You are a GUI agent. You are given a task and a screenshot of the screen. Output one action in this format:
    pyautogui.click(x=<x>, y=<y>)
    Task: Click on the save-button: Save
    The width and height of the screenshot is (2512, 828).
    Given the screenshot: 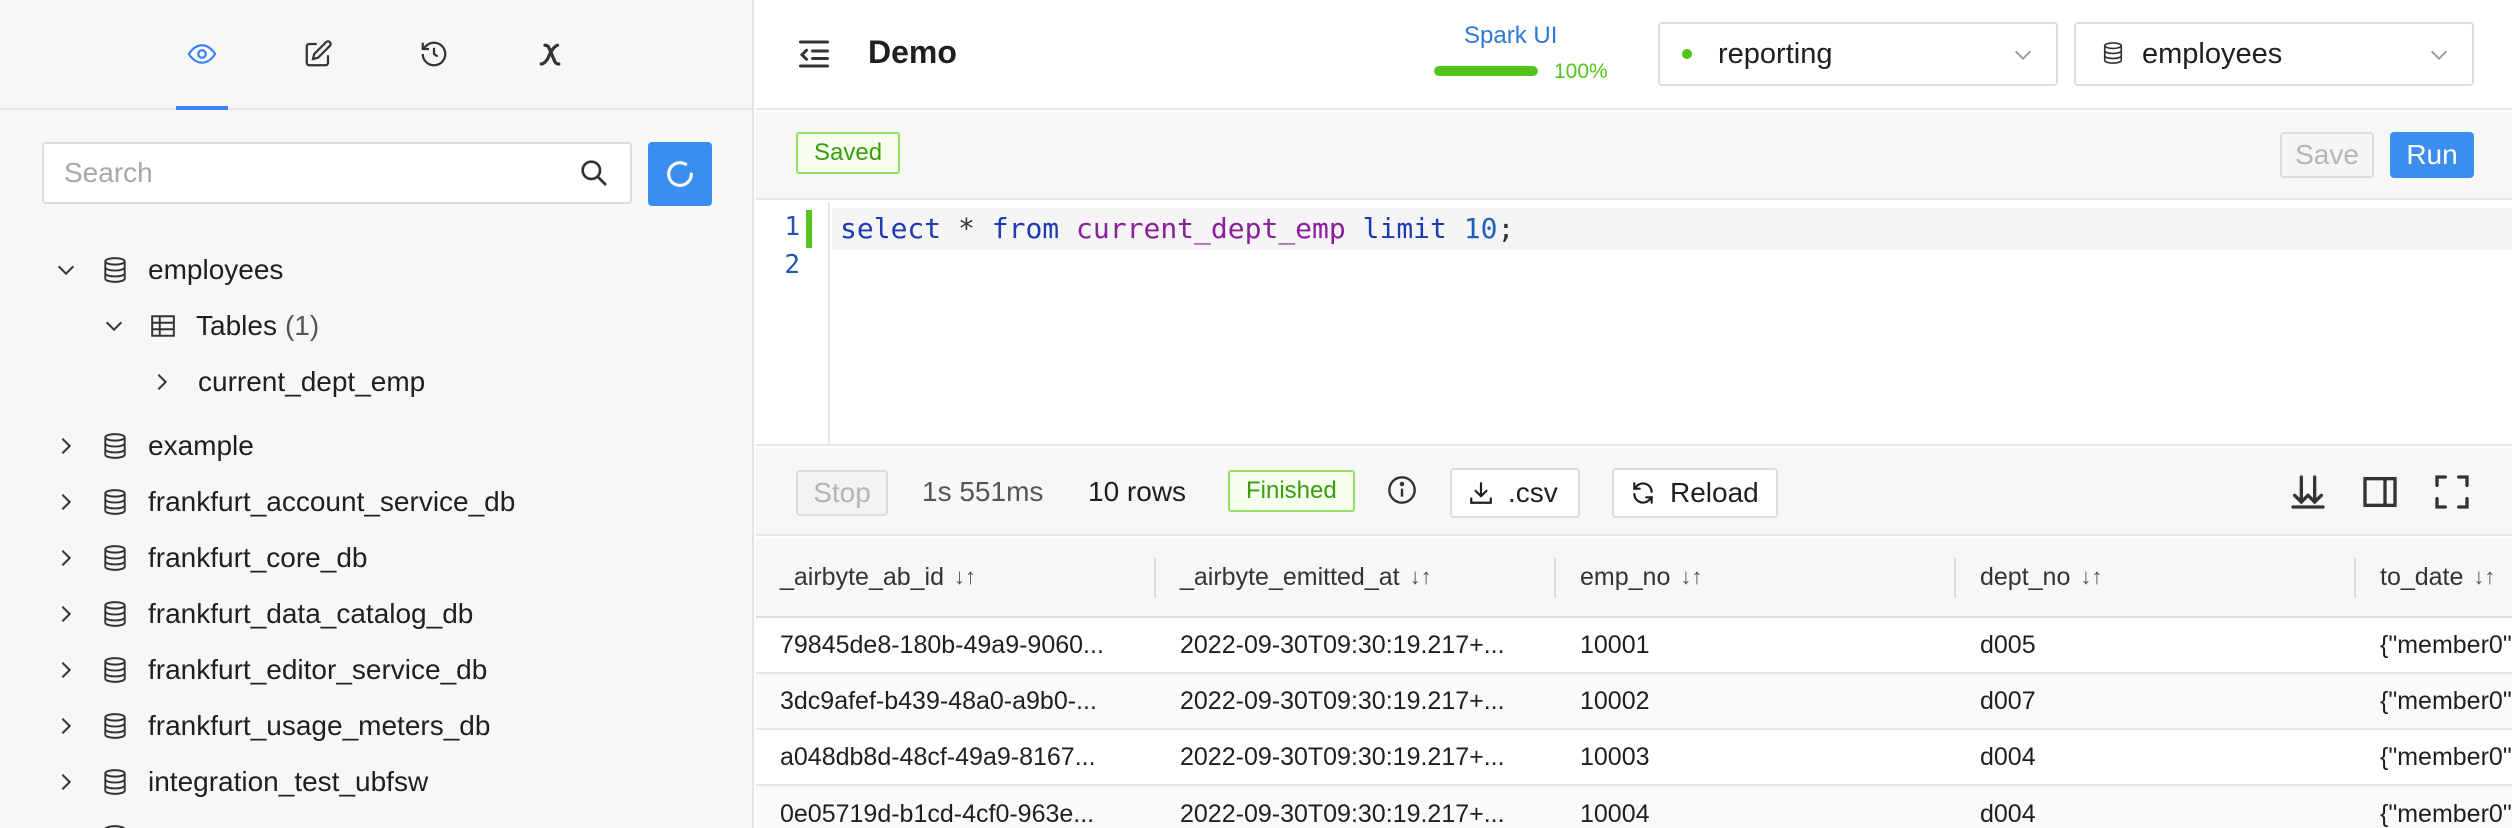 What is the action you would take?
    pyautogui.click(x=2327, y=155)
    